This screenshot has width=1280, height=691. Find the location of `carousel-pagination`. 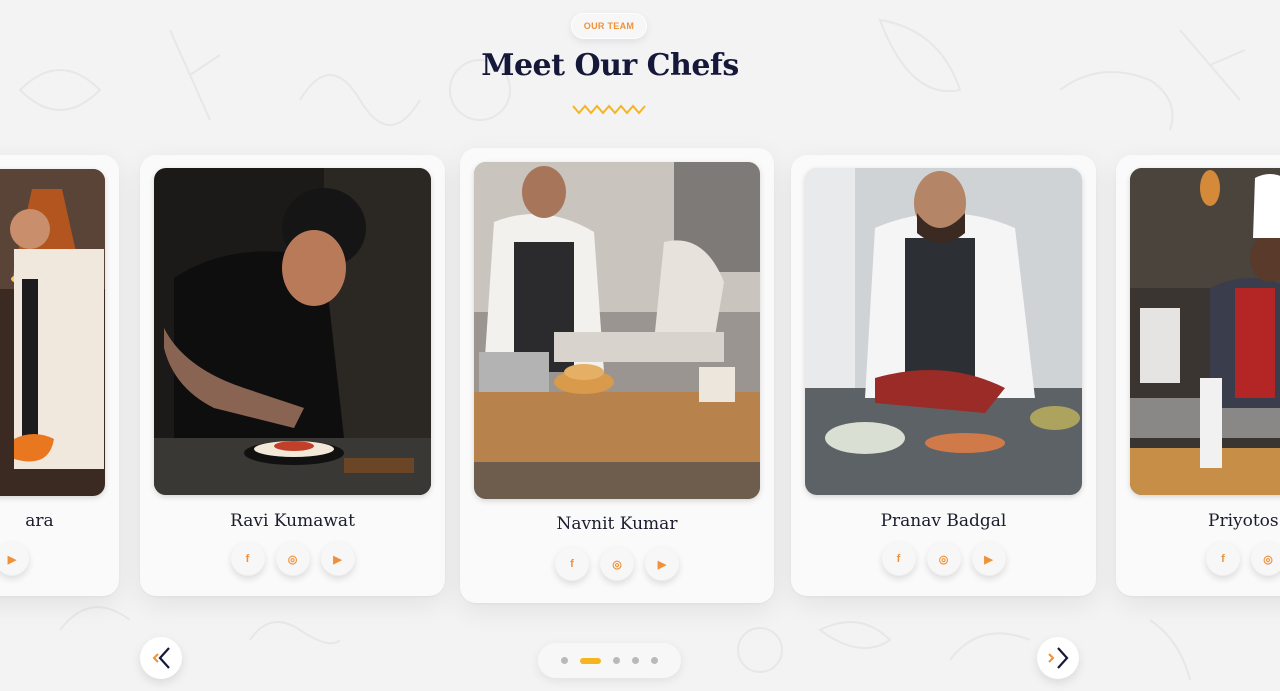

carousel-pagination is located at coordinates (609, 660).